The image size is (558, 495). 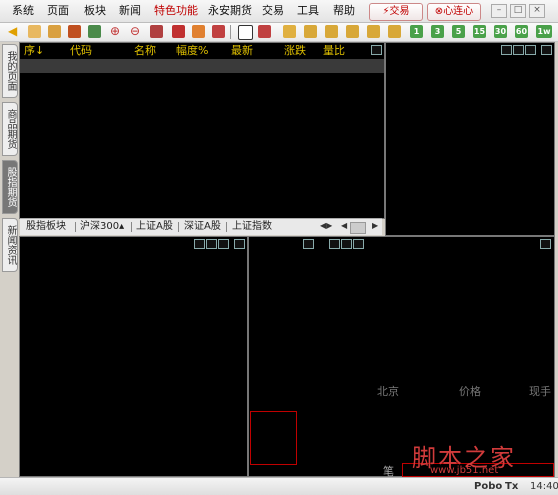 What do you see at coordinates (279, 486) in the screenshot?
I see `status-bar: Pobo Tx 14:40` at bounding box center [279, 486].